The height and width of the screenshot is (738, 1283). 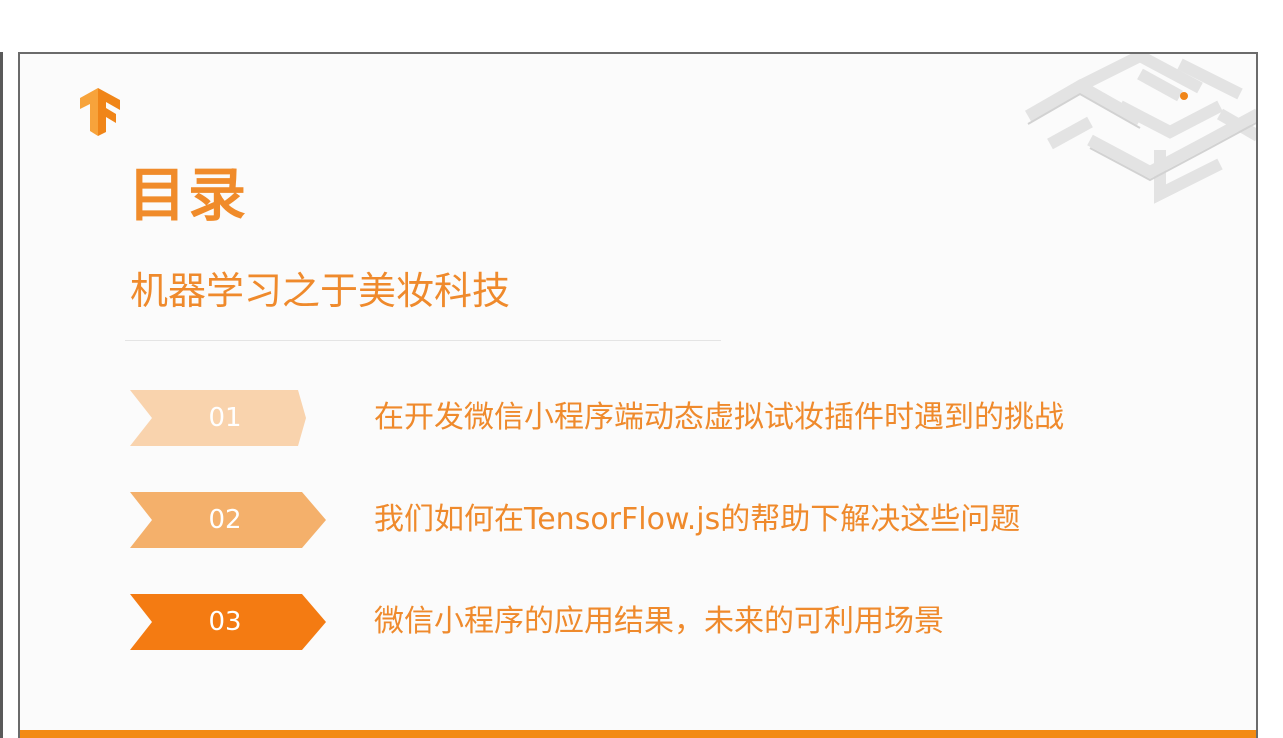 I want to click on agenda-number: 01, so click(x=225, y=418).